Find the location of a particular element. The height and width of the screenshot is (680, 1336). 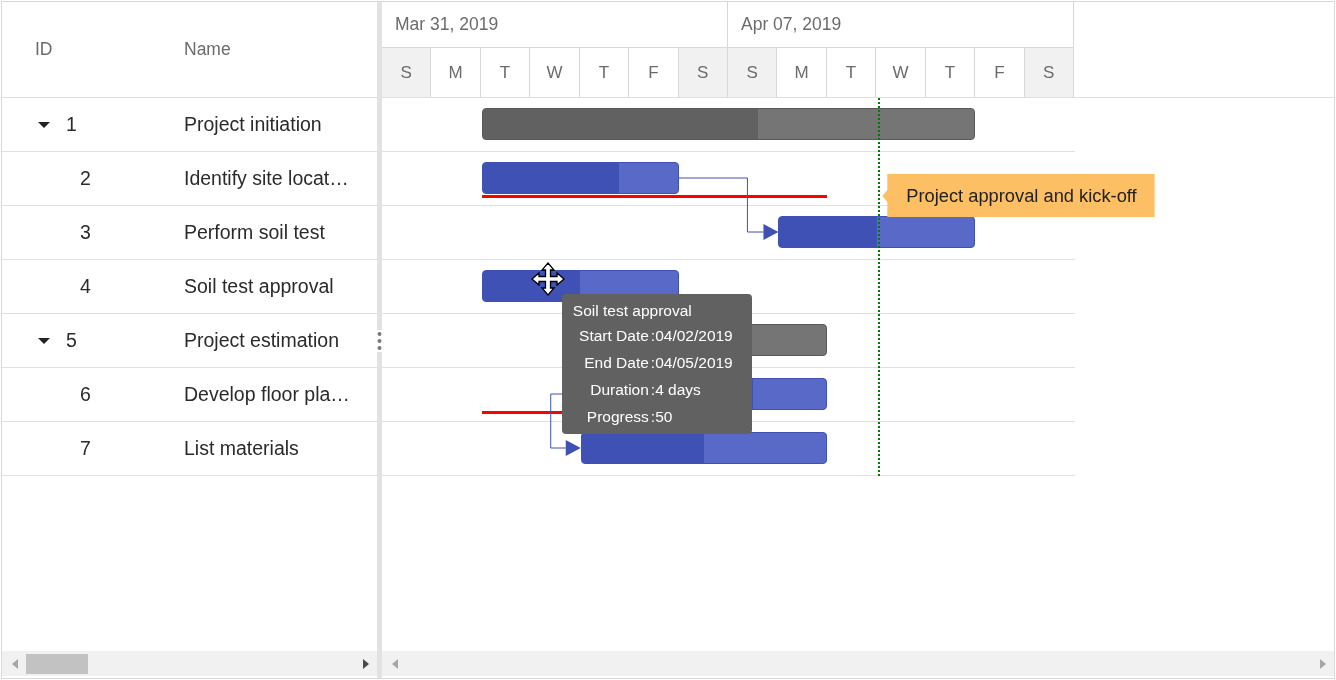

tooltip-label: Progress is located at coordinates (617, 417).